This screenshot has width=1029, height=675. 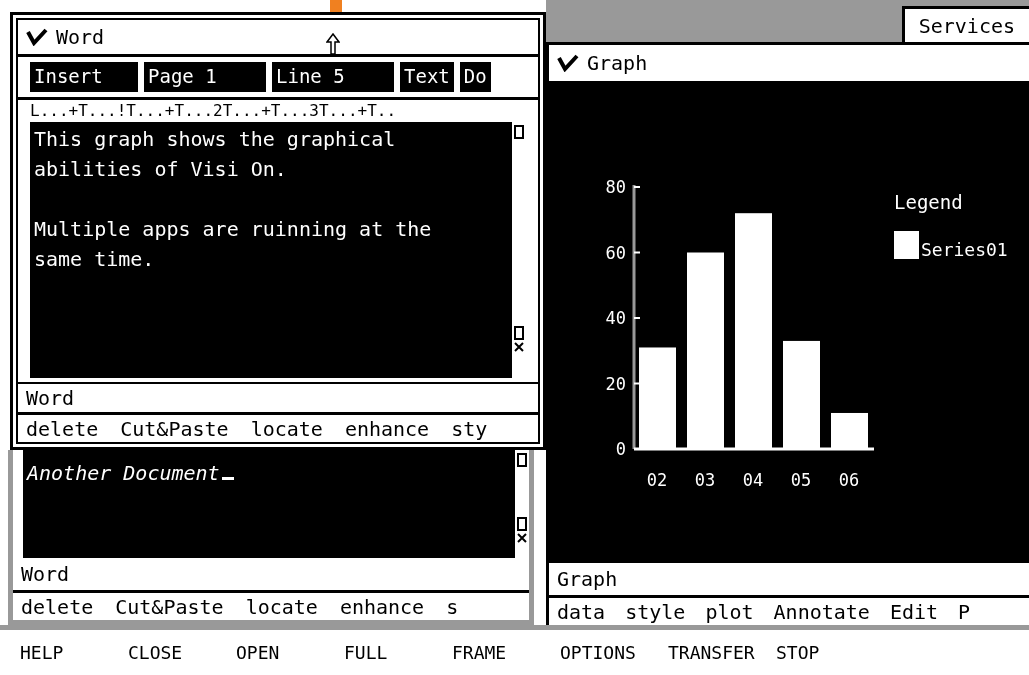 What do you see at coordinates (928, 202) in the screenshot?
I see `legend-title: Legend` at bounding box center [928, 202].